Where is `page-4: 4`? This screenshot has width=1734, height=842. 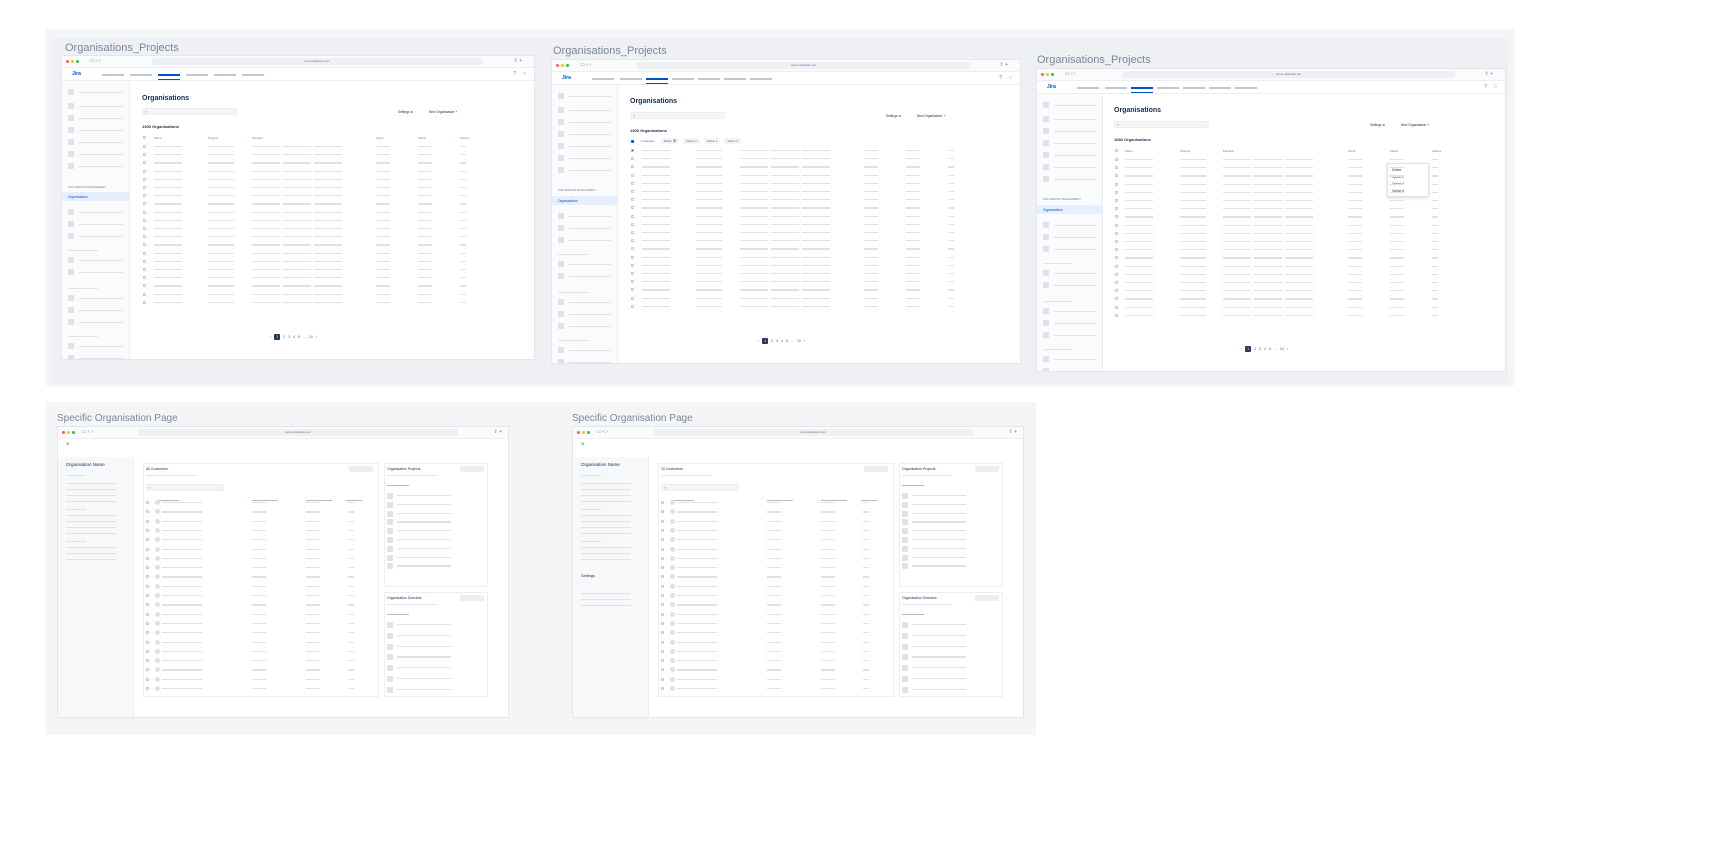
page-4: 4 is located at coordinates (294, 337).